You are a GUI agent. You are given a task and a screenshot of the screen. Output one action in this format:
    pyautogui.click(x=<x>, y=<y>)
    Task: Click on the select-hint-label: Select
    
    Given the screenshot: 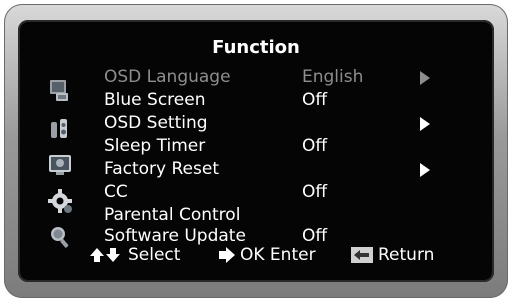 What is the action you would take?
    pyautogui.click(x=154, y=255)
    